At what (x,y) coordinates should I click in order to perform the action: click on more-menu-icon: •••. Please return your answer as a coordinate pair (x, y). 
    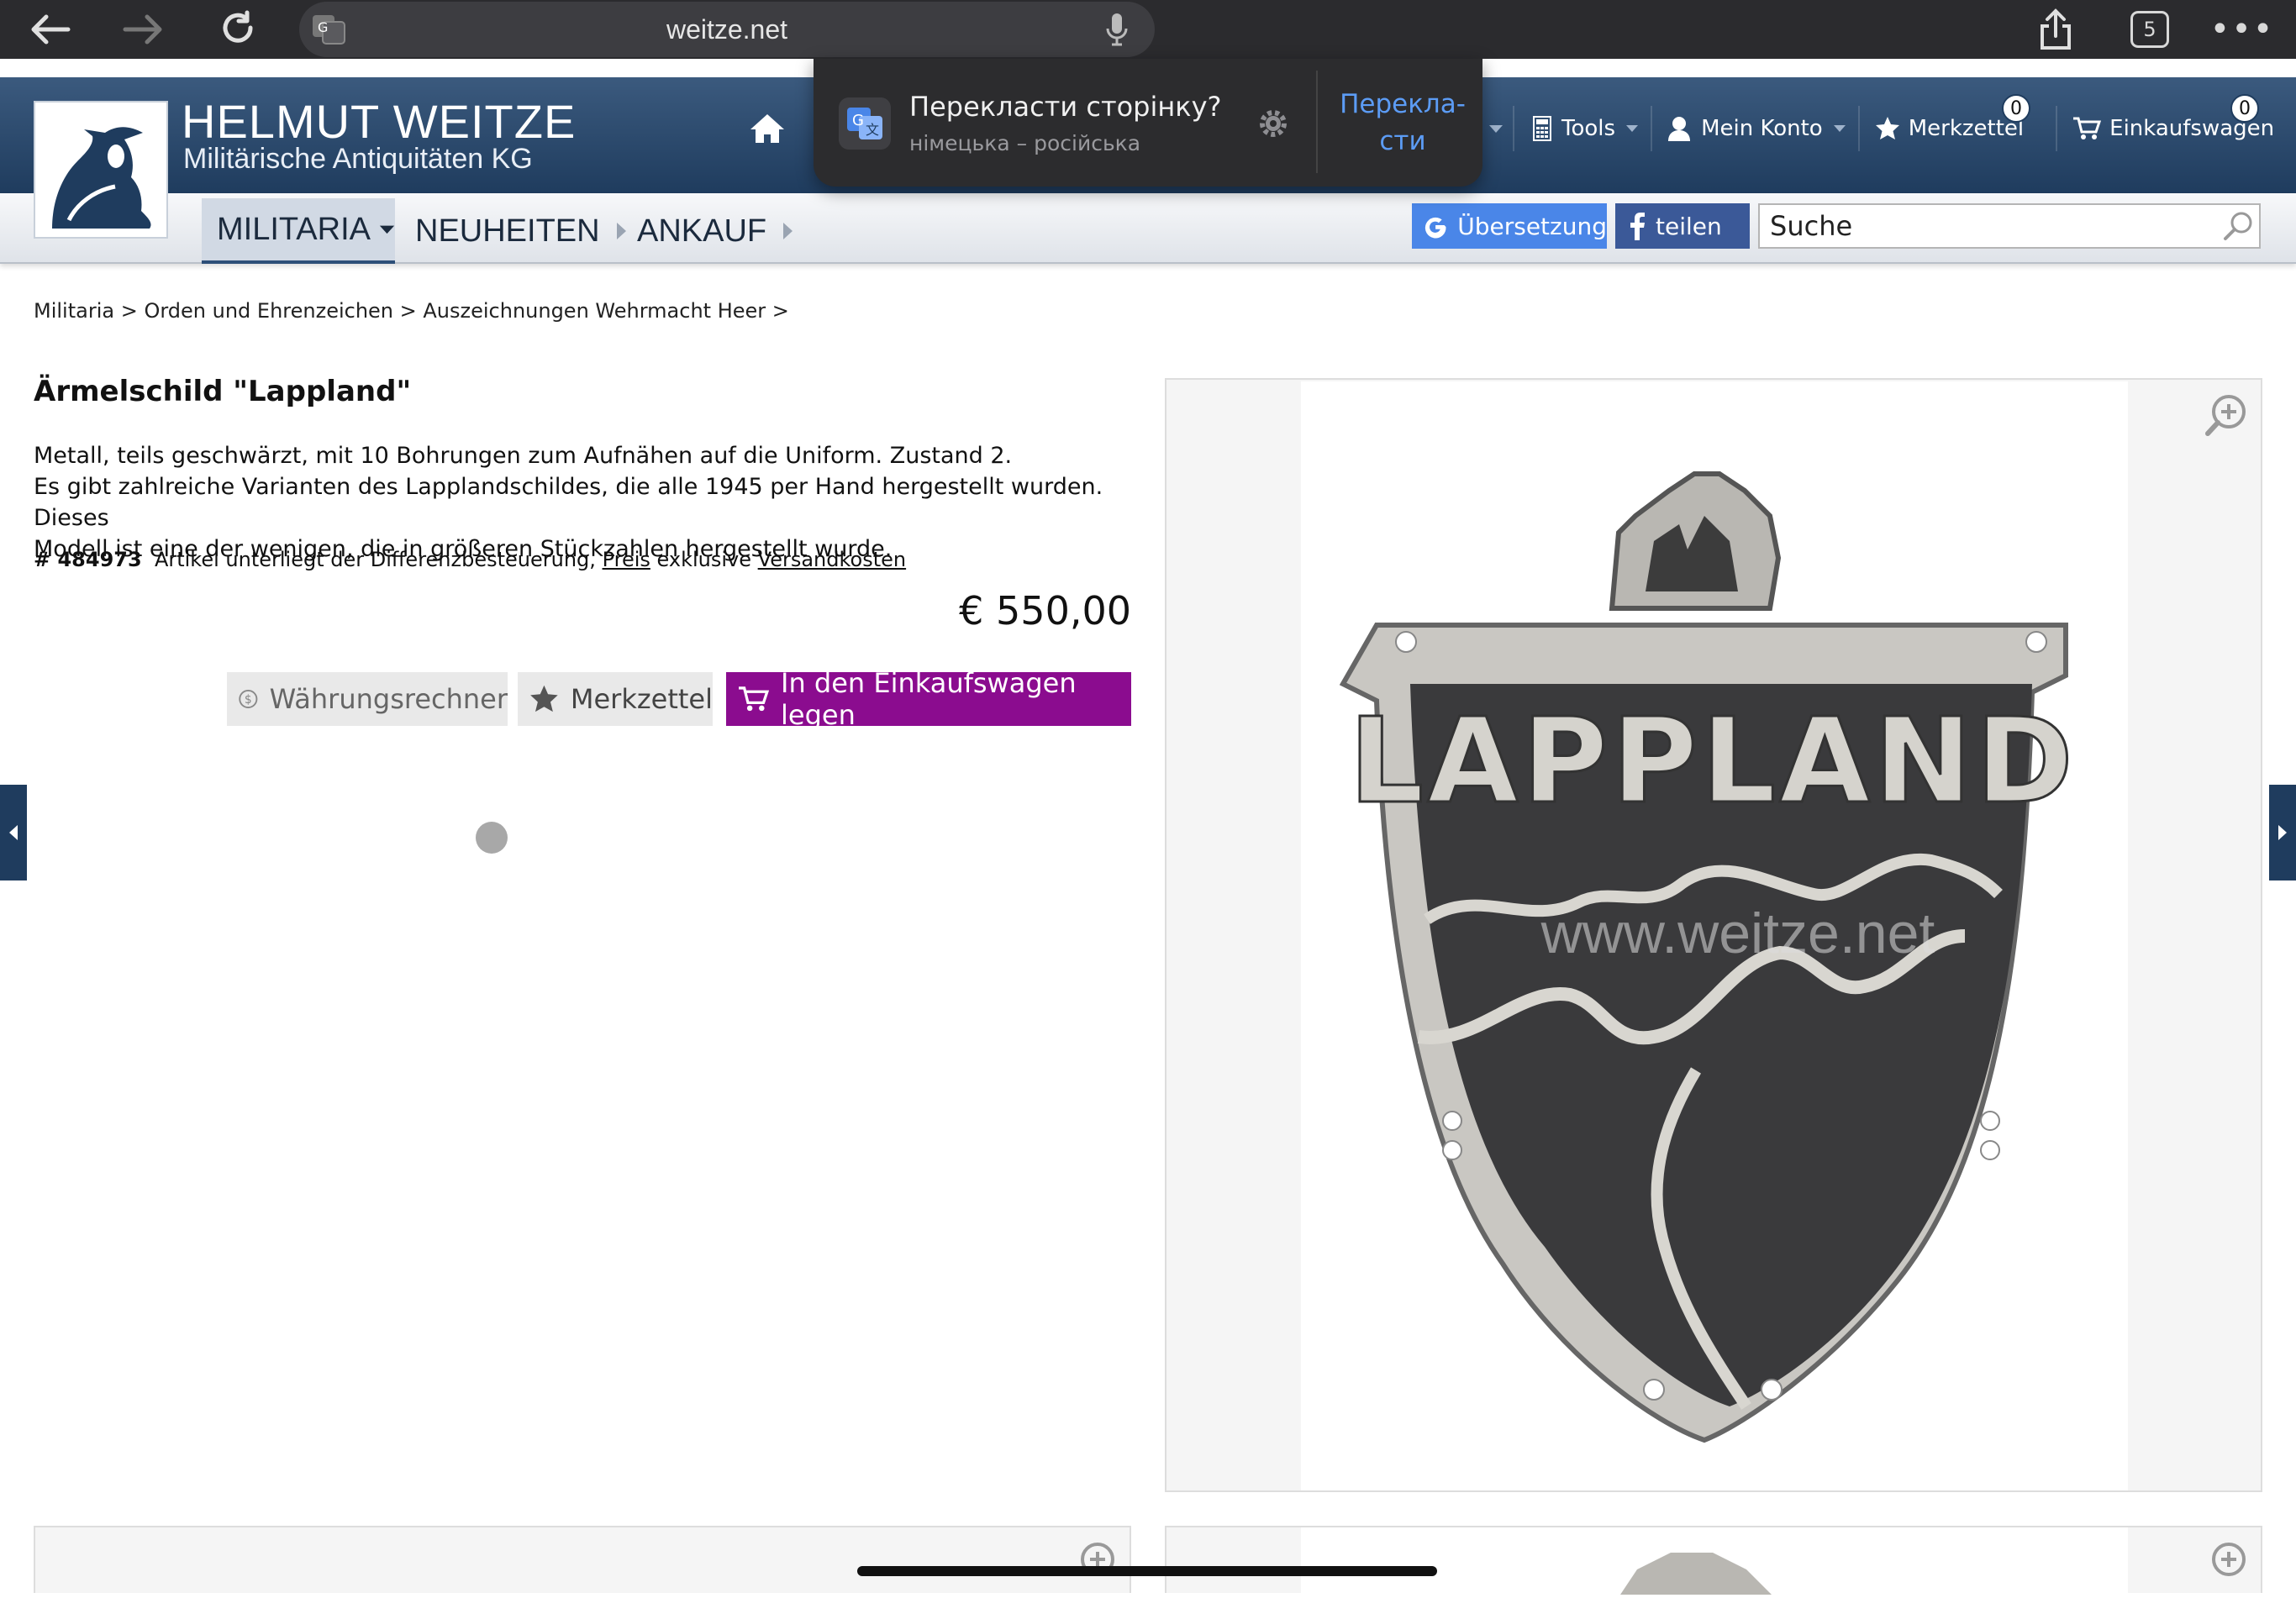
    Looking at the image, I should click on (2241, 29).